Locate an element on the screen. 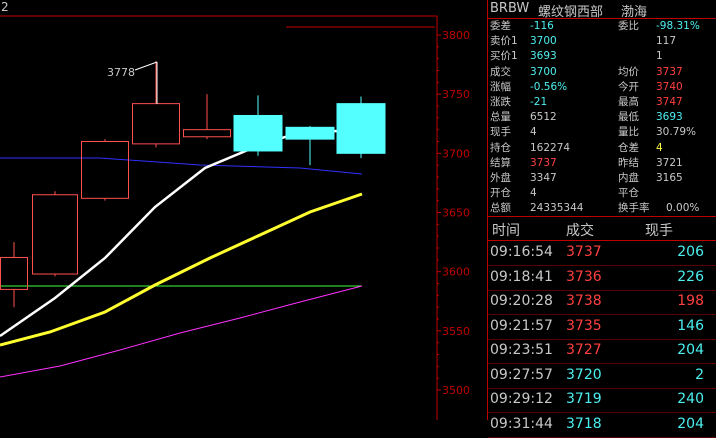  quote-label: 总量 is located at coordinates (500, 117).